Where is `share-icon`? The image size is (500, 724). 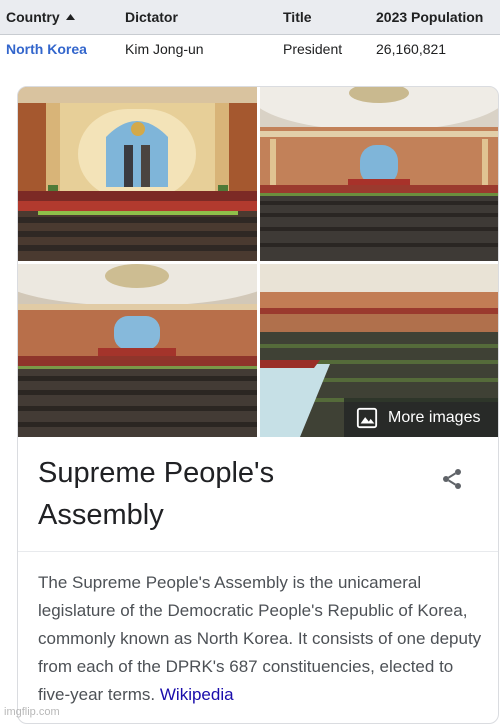 share-icon is located at coordinates (452, 479).